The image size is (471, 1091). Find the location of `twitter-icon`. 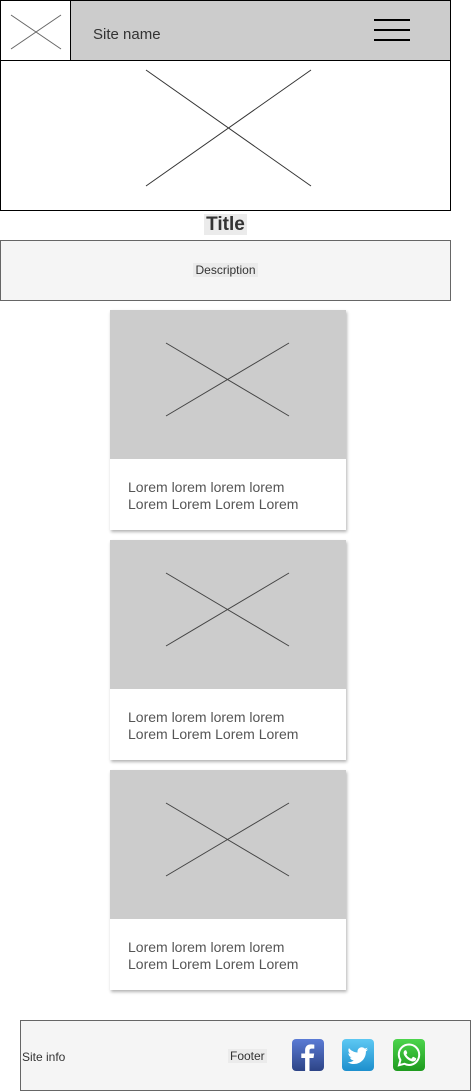

twitter-icon is located at coordinates (358, 1055).